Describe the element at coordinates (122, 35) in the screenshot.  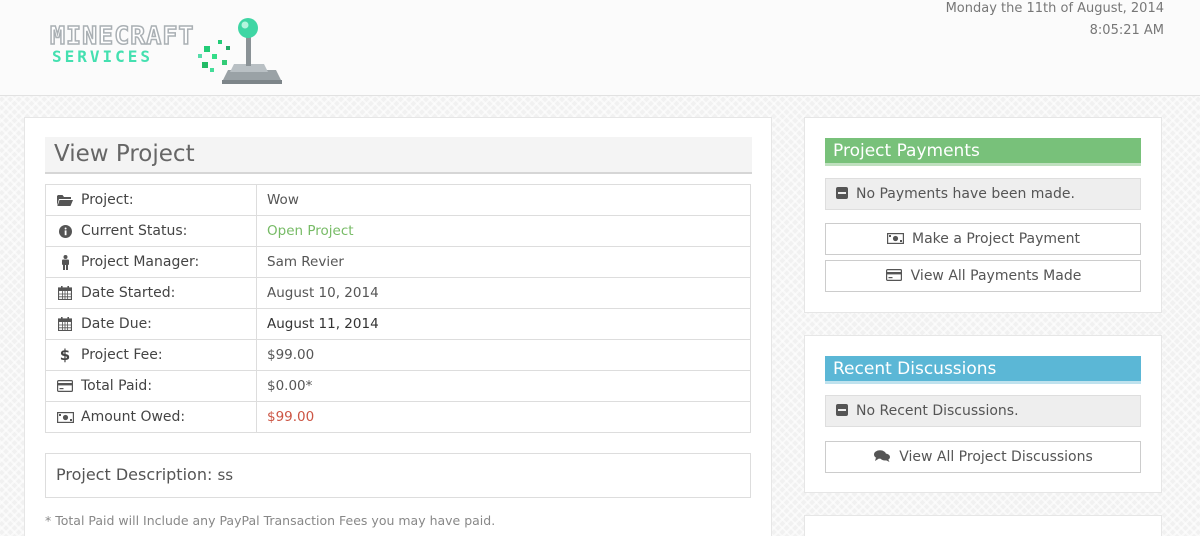
I see `logo-title: MINECRAFT` at that location.